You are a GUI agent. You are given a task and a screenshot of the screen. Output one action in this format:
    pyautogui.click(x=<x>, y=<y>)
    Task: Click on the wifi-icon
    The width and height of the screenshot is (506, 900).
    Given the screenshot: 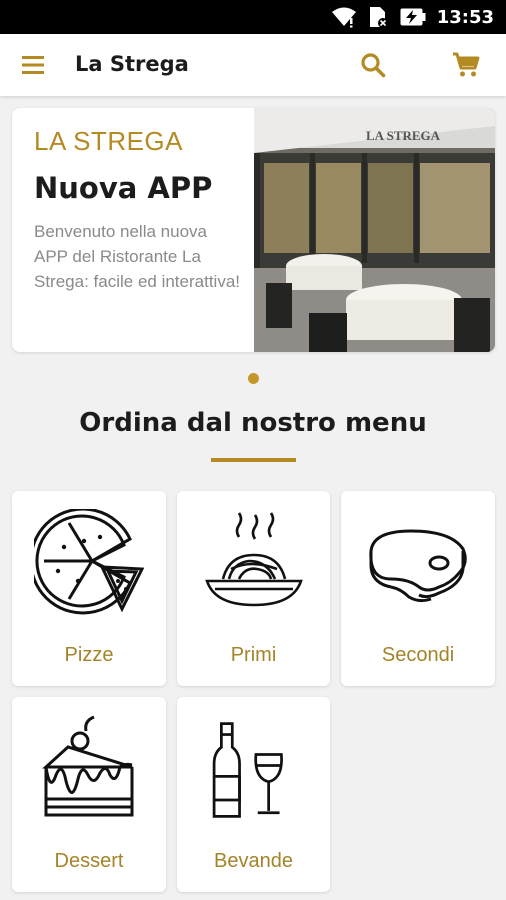 What is the action you would take?
    pyautogui.click(x=343, y=17)
    